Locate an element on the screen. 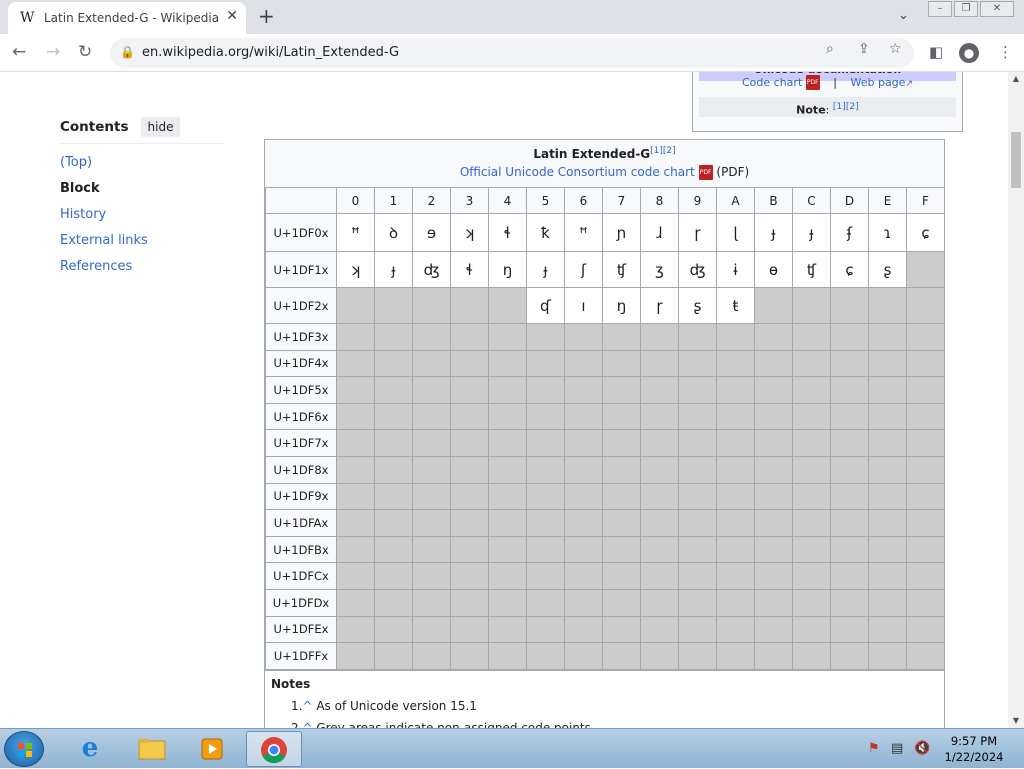 Image resolution: width=1024 pixels, height=769 pixels. codepoint-cell: ꝺ is located at coordinates (393, 232).